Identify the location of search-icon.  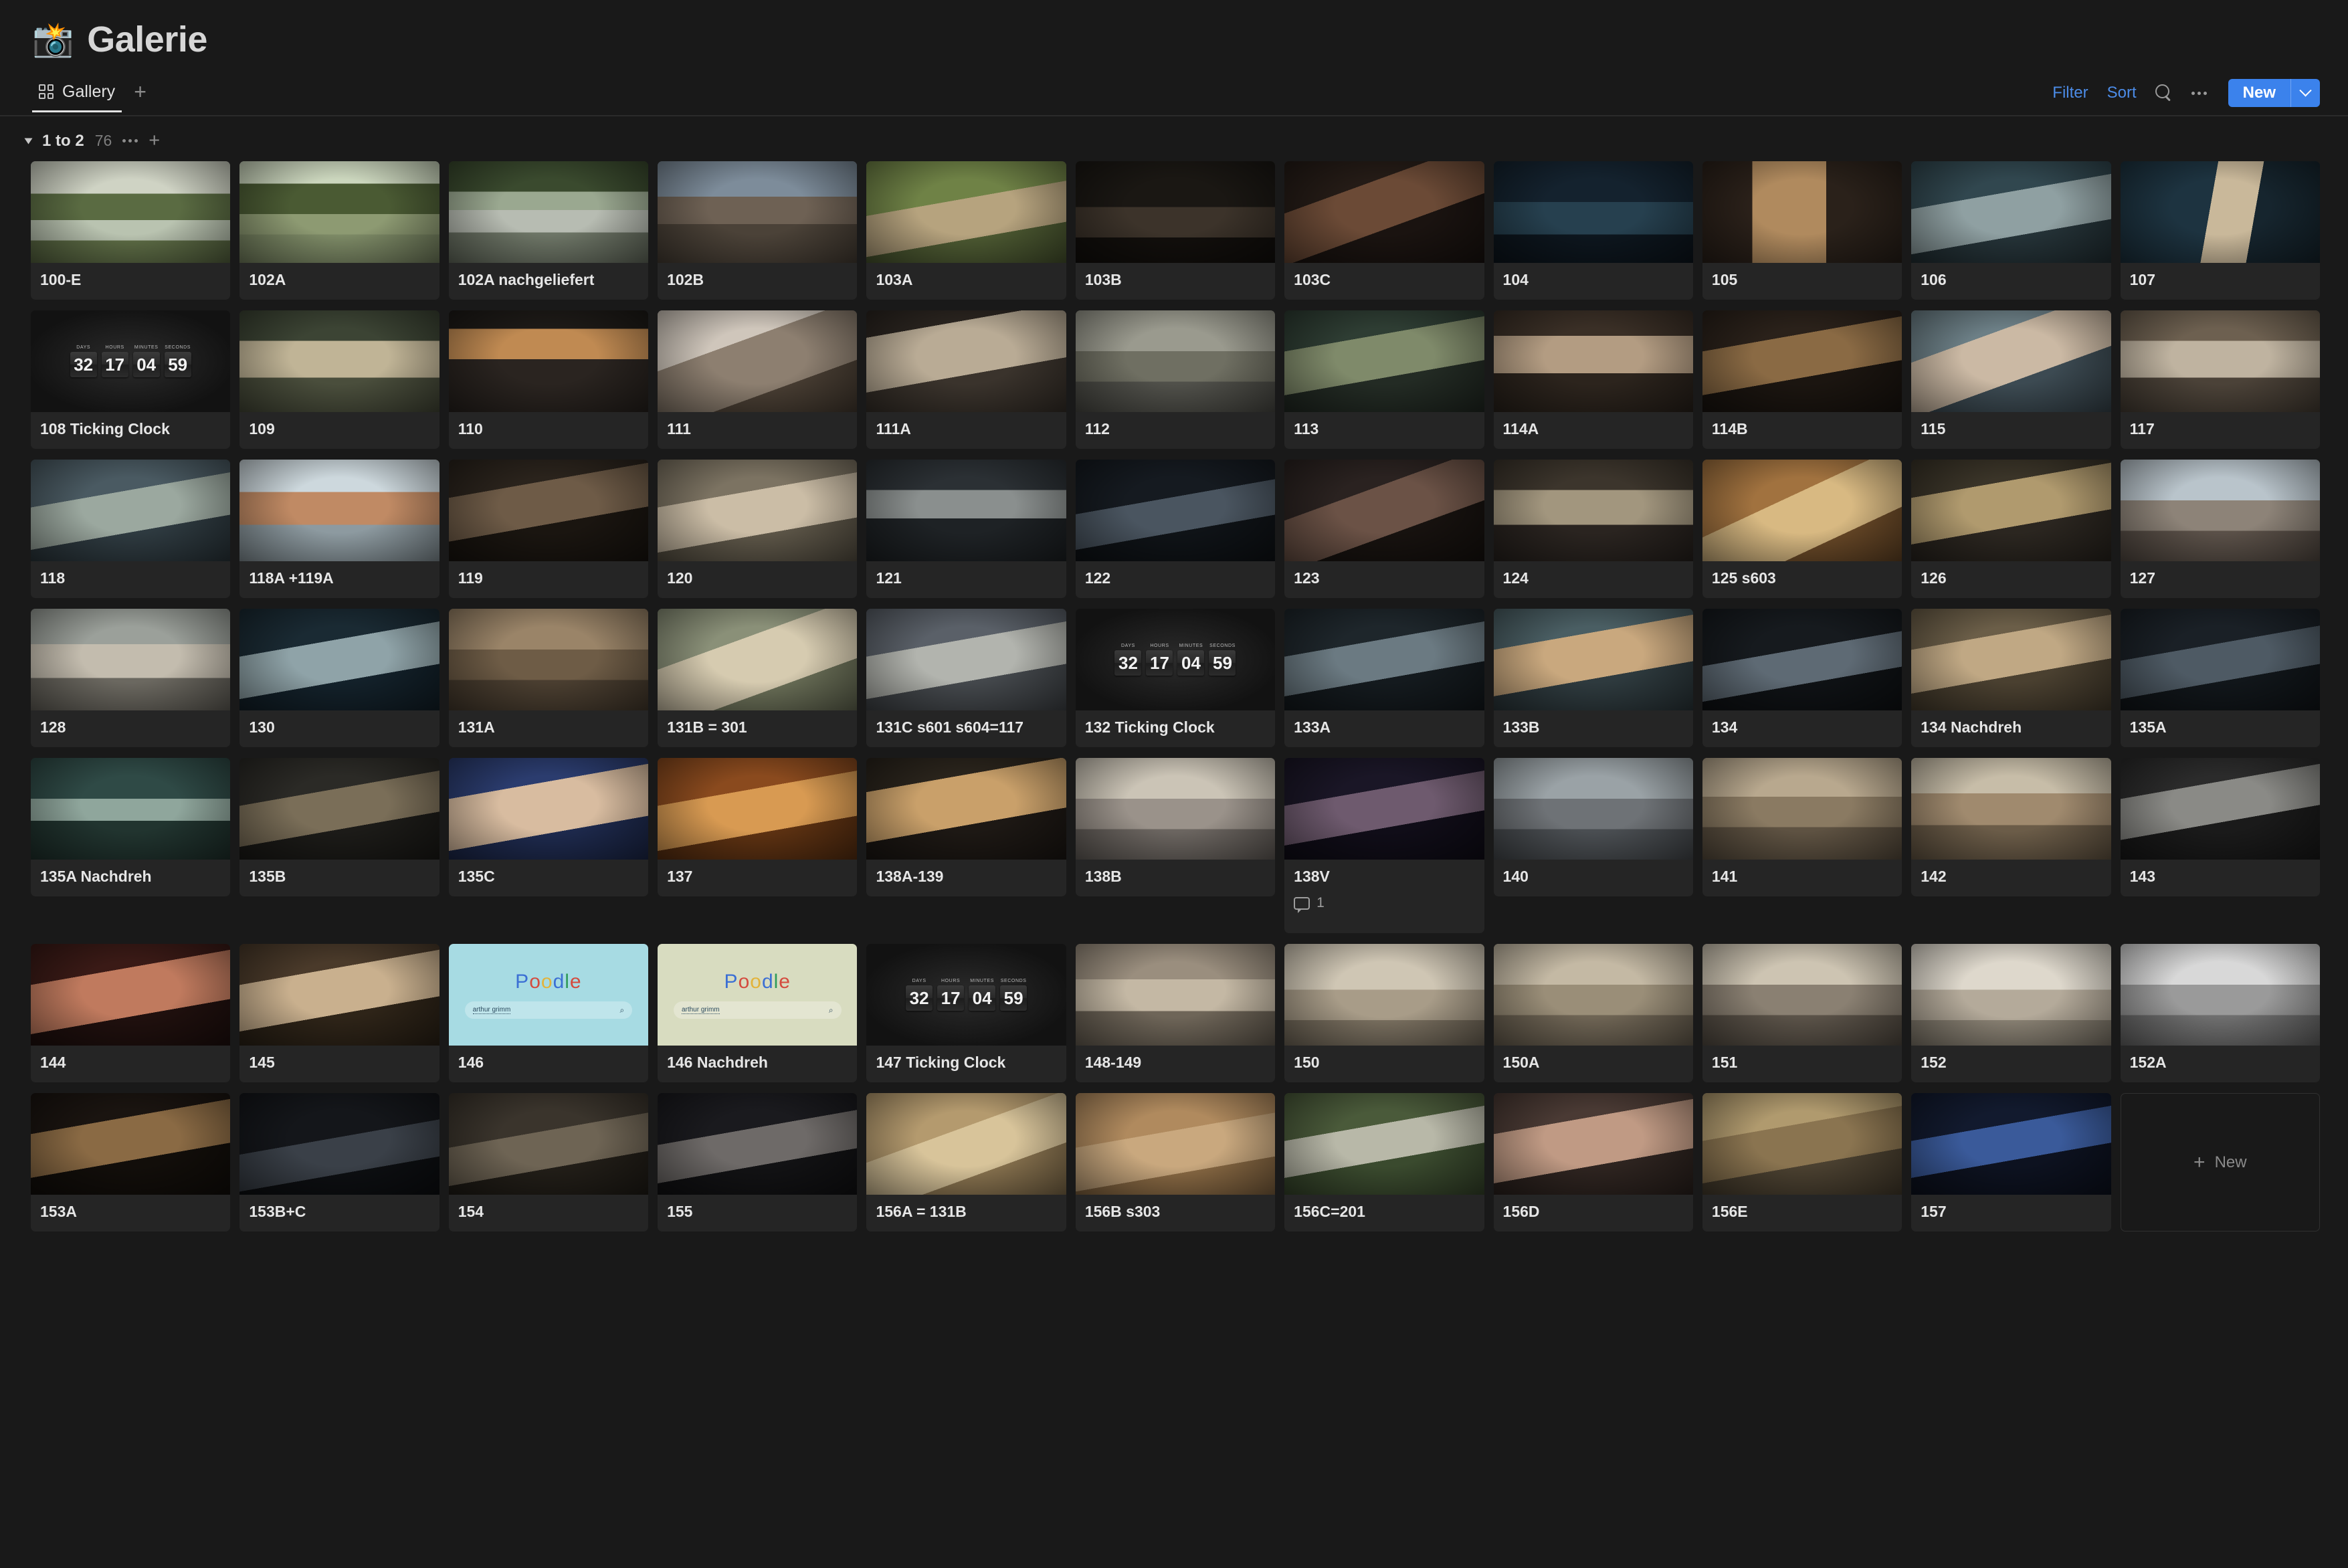
(2164, 93).